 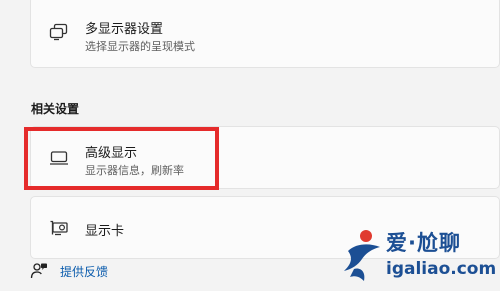 I want to click on advanced-display-title: 高级显示, so click(x=111, y=153).